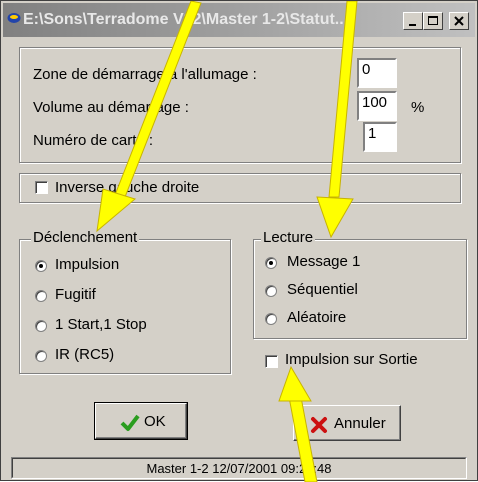 The width and height of the screenshot is (478, 482). Describe the element at coordinates (41, 187) in the screenshot. I see `inverse-checkbox` at that location.